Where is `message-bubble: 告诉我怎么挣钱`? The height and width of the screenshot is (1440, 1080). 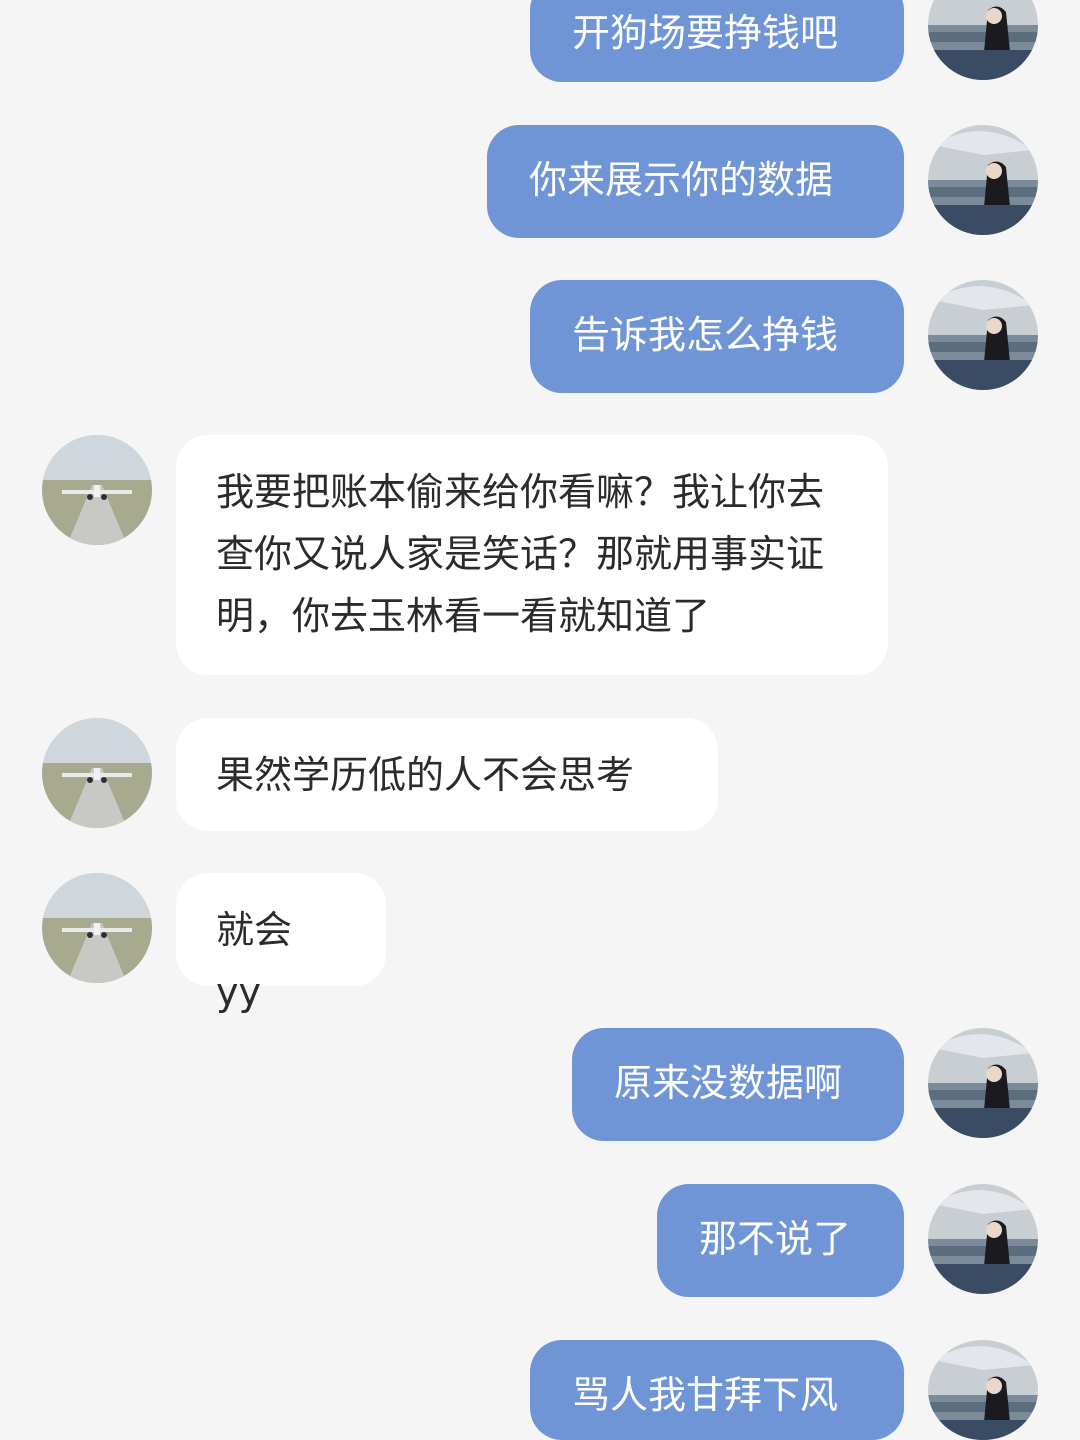
message-bubble: 告诉我怎么挣钱 is located at coordinates (717, 336).